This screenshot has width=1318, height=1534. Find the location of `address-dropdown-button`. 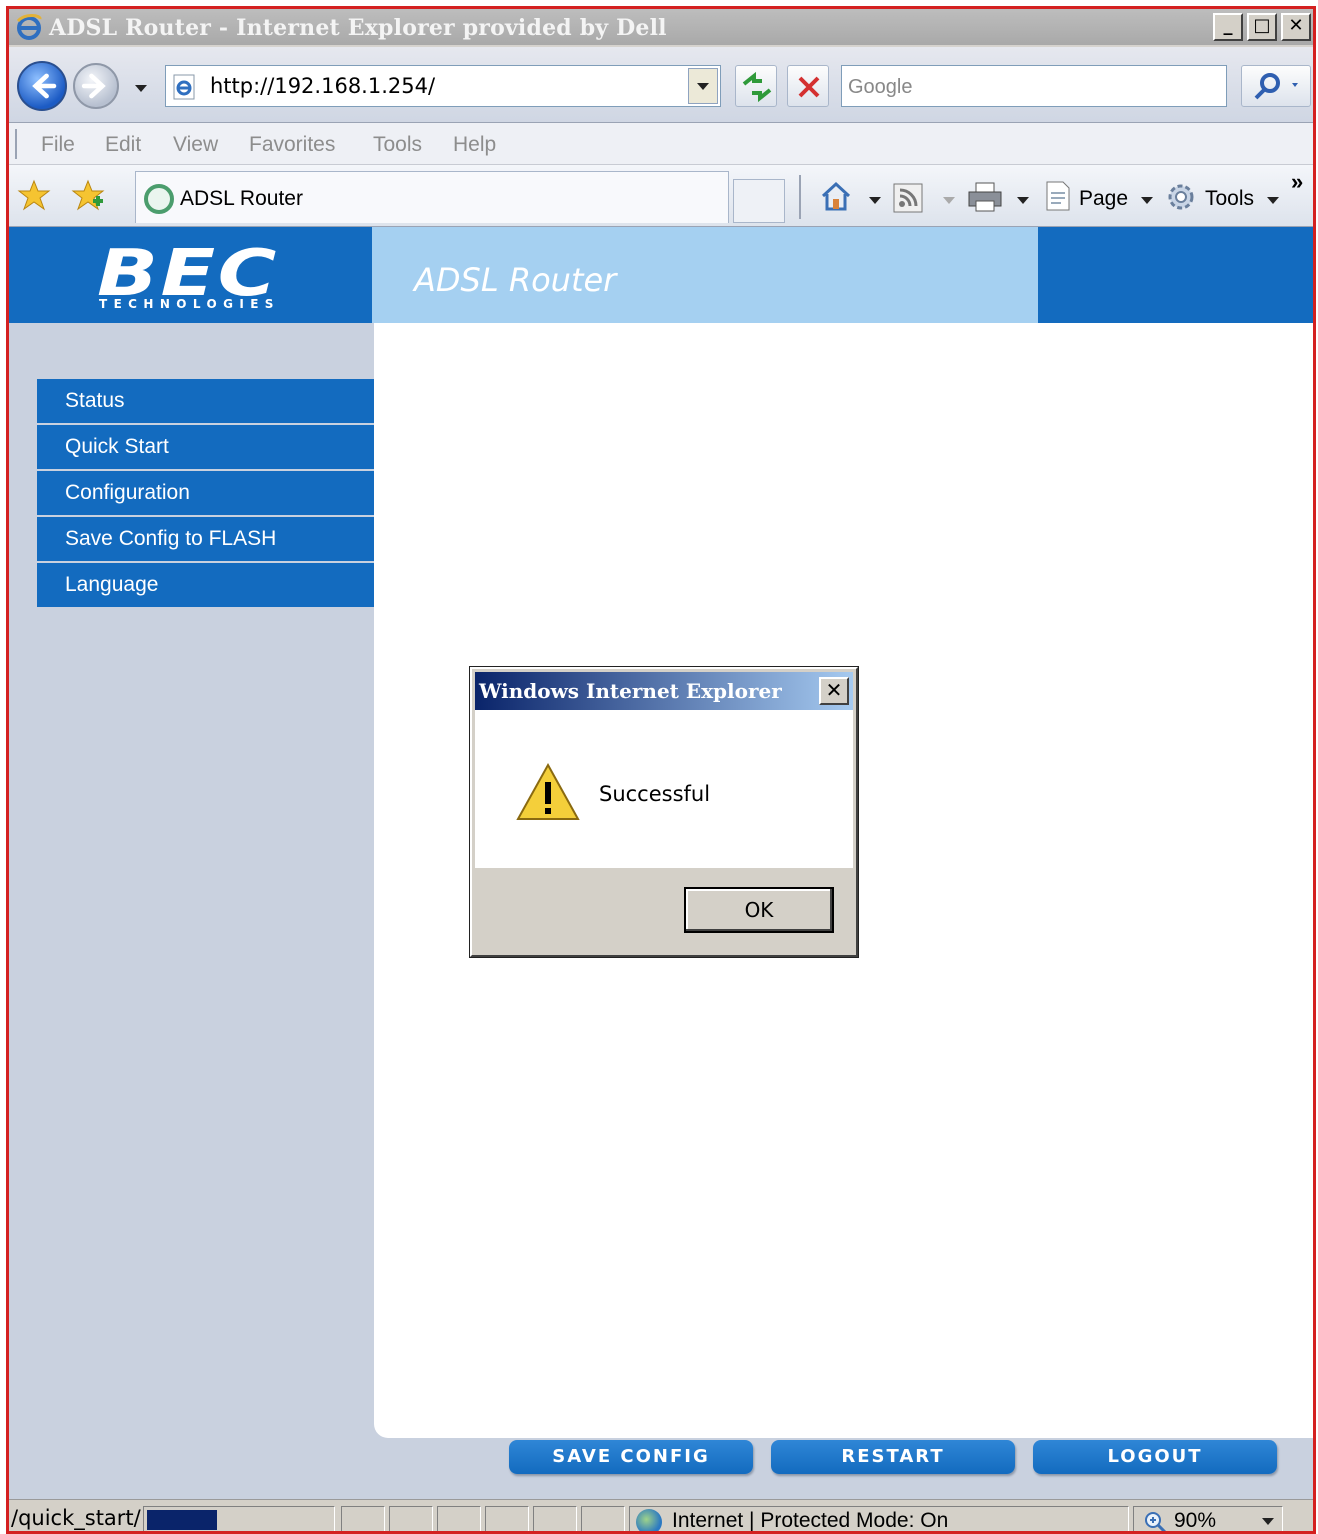

address-dropdown-button is located at coordinates (703, 86).